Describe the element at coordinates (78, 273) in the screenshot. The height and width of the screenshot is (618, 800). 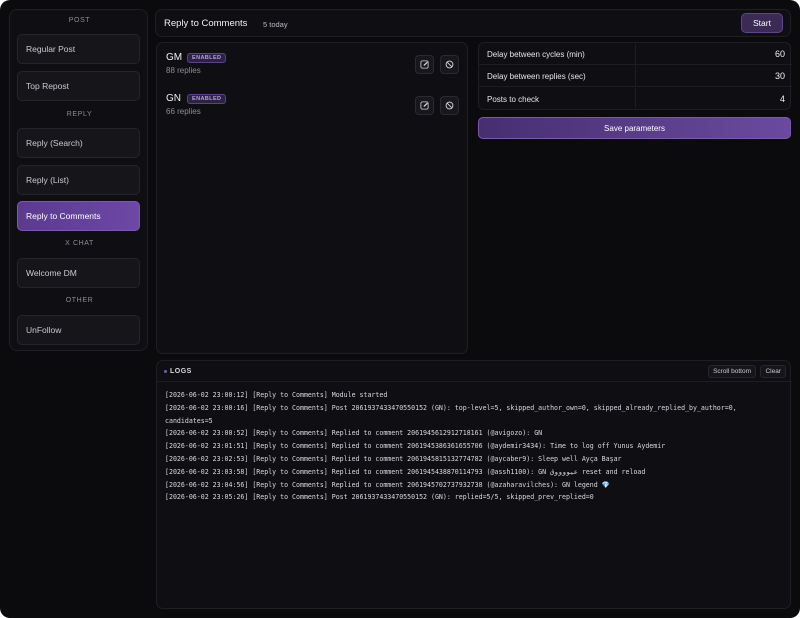
I see `sidebar-item-welcome-dm: Welcome DM` at that location.